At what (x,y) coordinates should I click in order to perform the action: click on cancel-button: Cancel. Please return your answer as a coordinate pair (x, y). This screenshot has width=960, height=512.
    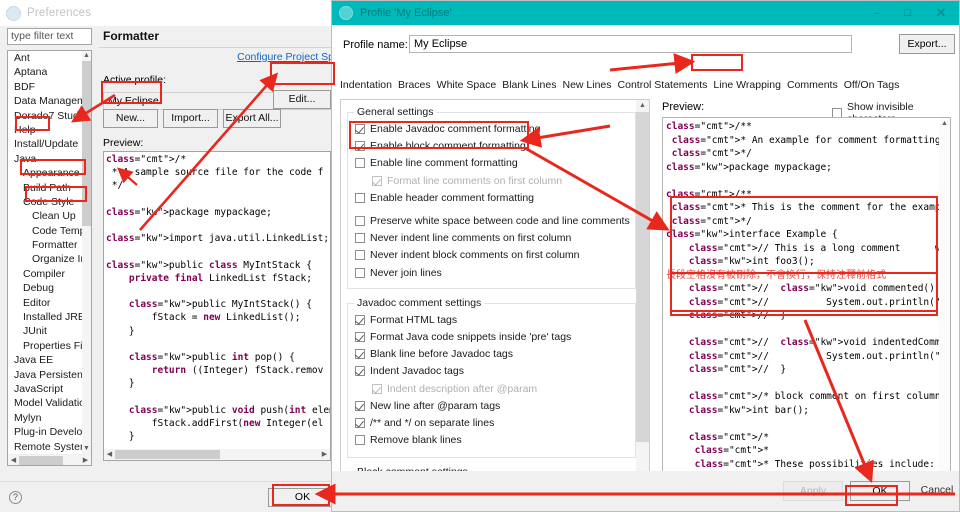
    Looking at the image, I should click on (937, 491).